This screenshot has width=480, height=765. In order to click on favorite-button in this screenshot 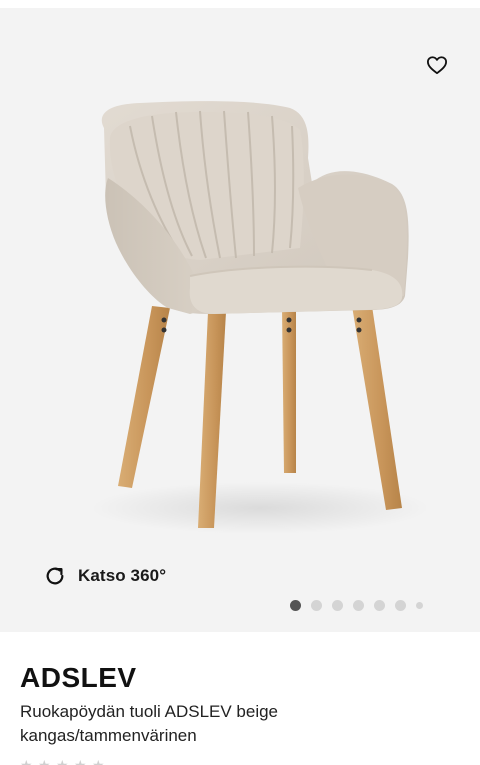, I will do `click(437, 65)`.